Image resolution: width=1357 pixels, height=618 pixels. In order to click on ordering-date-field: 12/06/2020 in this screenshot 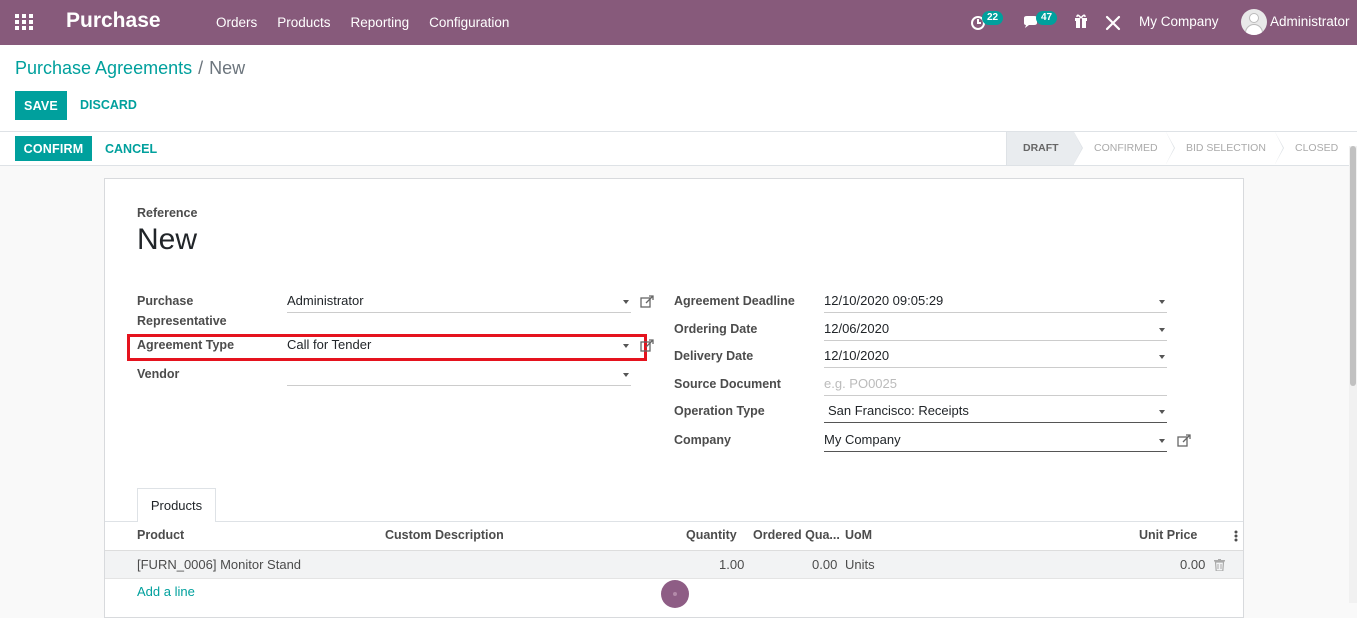, I will do `click(995, 330)`.